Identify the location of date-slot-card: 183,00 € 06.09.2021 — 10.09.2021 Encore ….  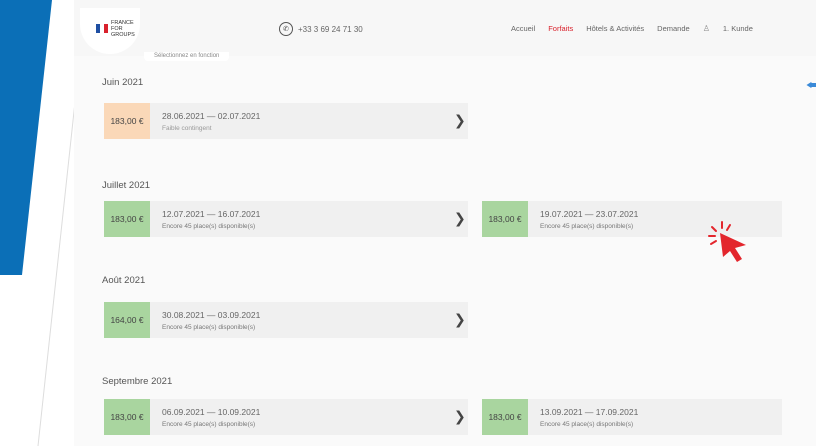
(286, 417).